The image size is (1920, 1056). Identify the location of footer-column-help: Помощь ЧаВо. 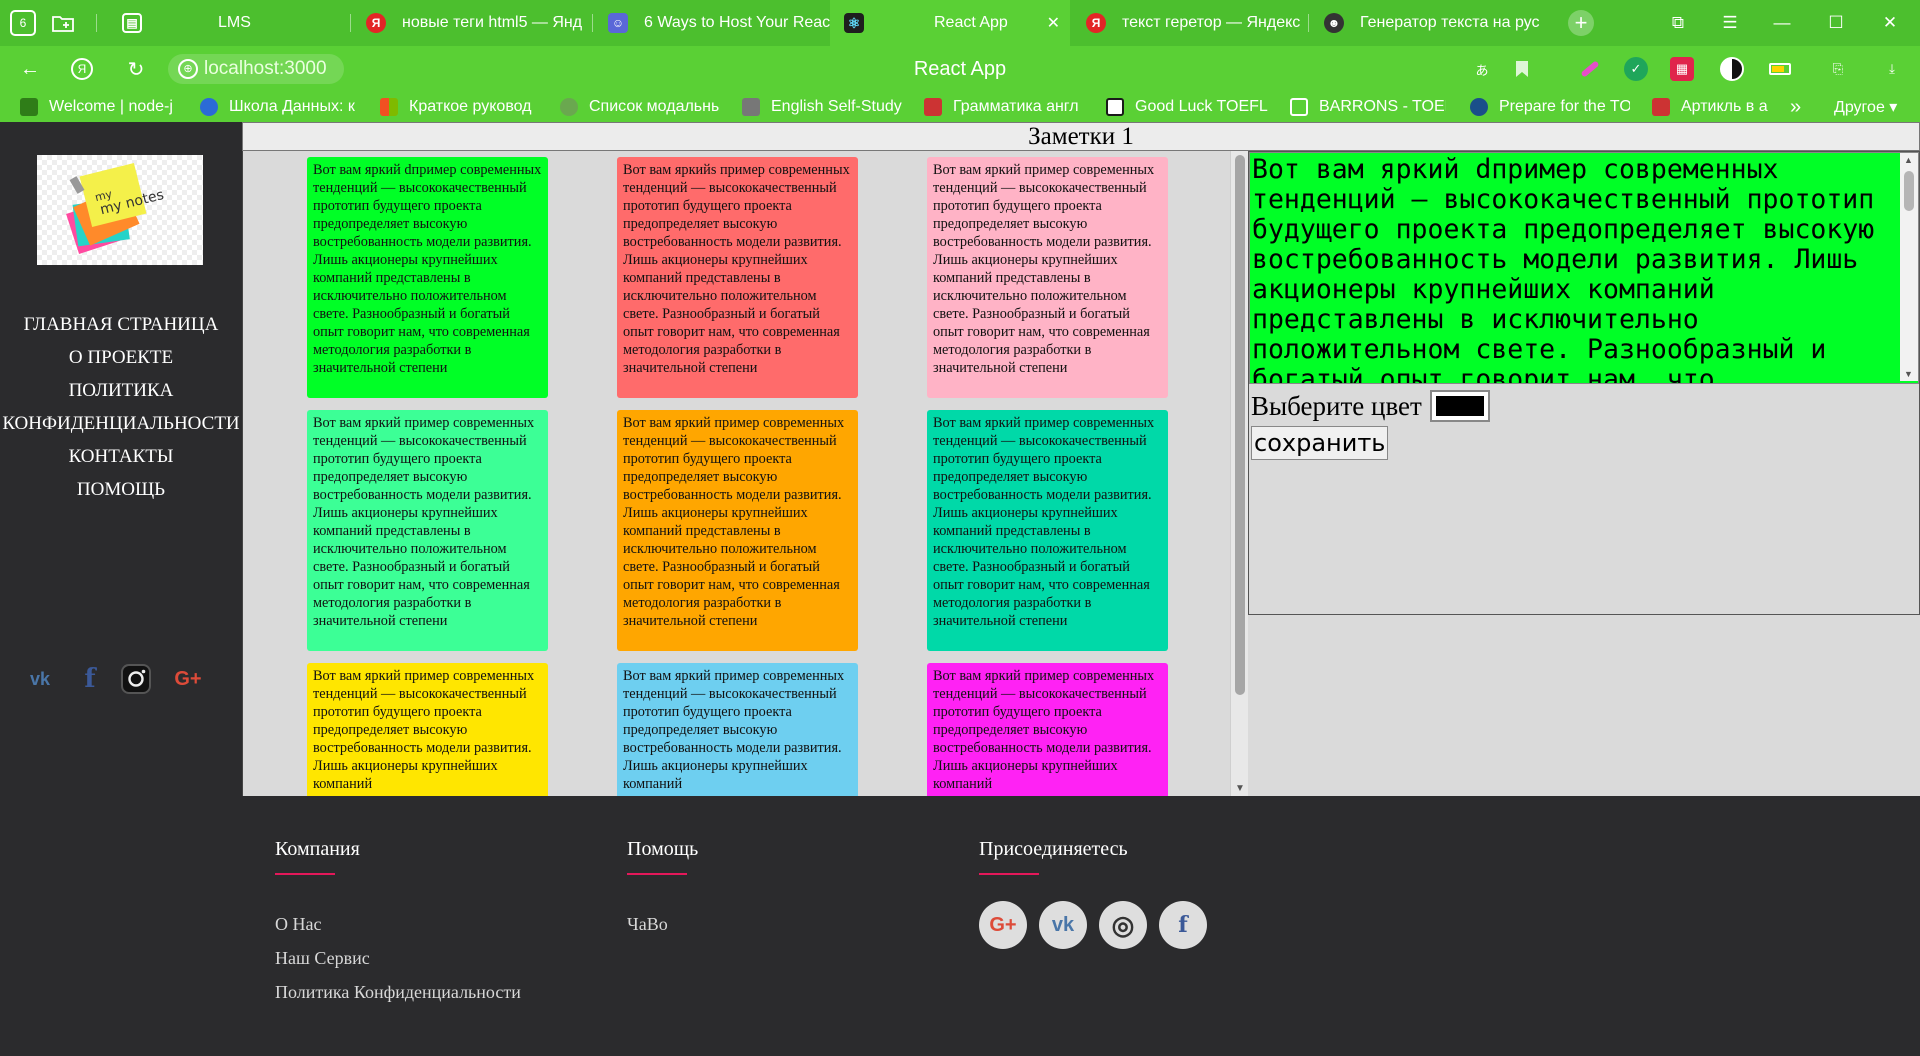
(662, 889).